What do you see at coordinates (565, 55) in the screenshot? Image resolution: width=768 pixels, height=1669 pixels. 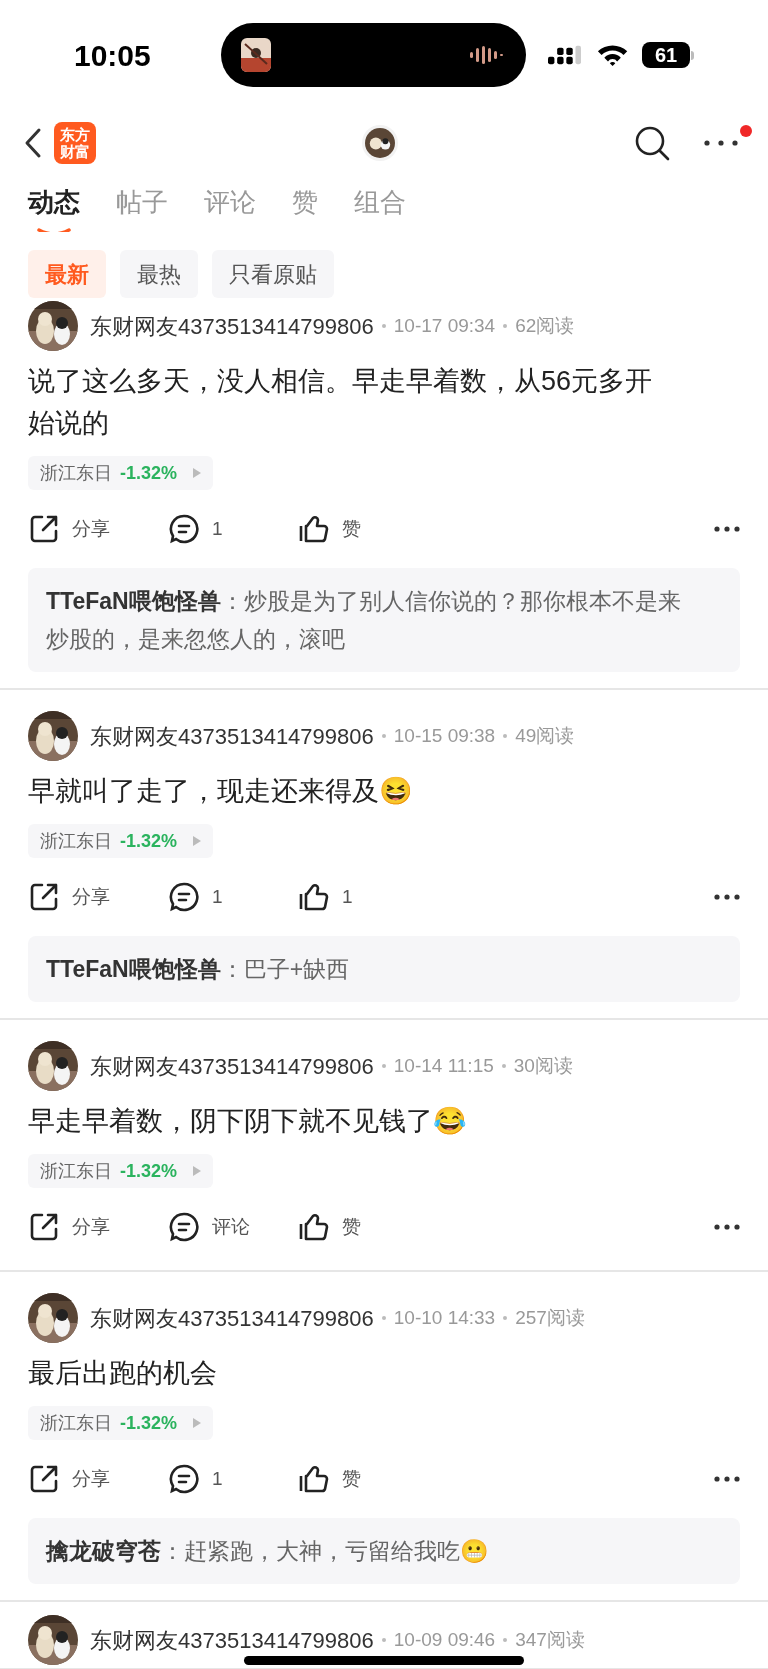 I see `signal-icon` at bounding box center [565, 55].